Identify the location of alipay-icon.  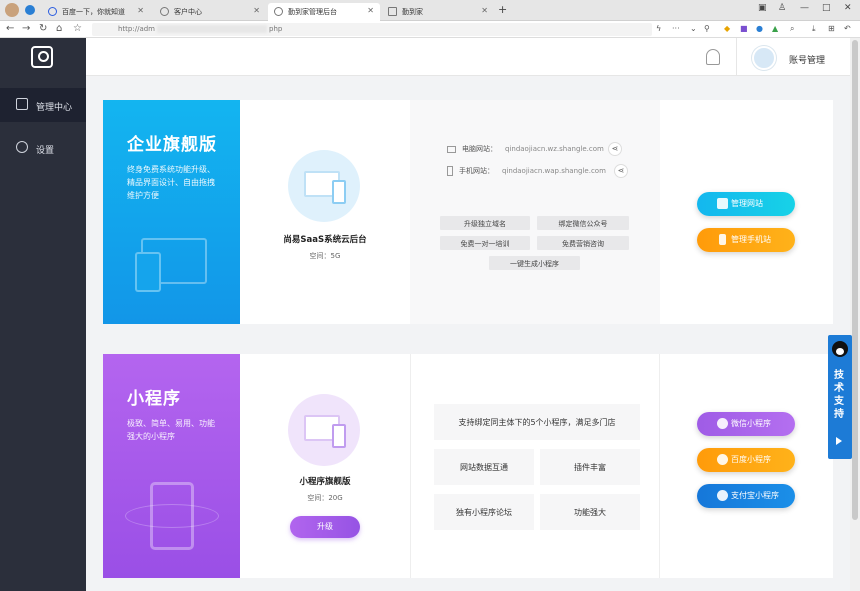
(722, 495).